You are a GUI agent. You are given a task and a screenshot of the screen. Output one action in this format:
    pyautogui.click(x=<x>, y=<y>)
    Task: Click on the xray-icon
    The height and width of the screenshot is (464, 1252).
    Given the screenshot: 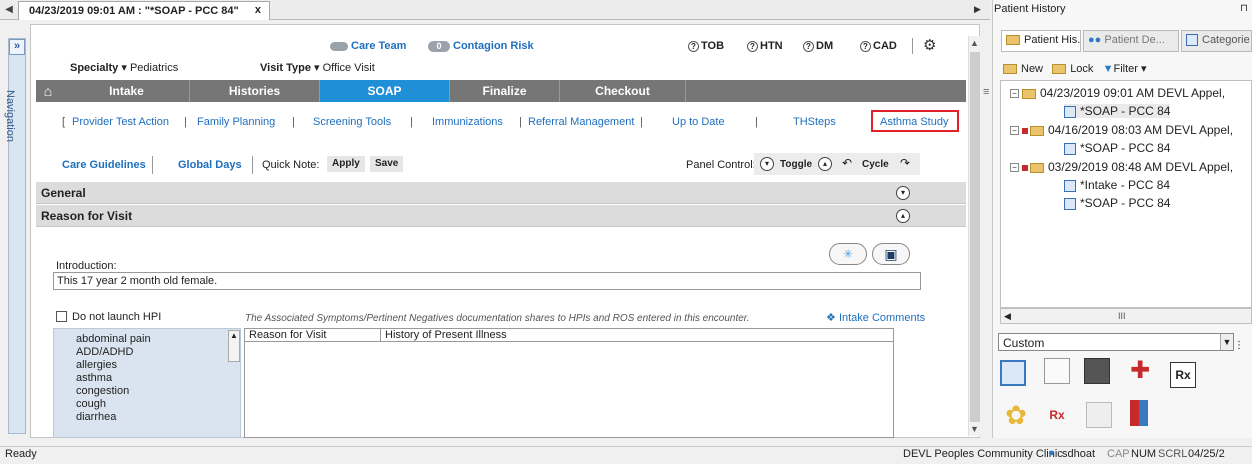 What is the action you would take?
    pyautogui.click(x=1097, y=371)
    